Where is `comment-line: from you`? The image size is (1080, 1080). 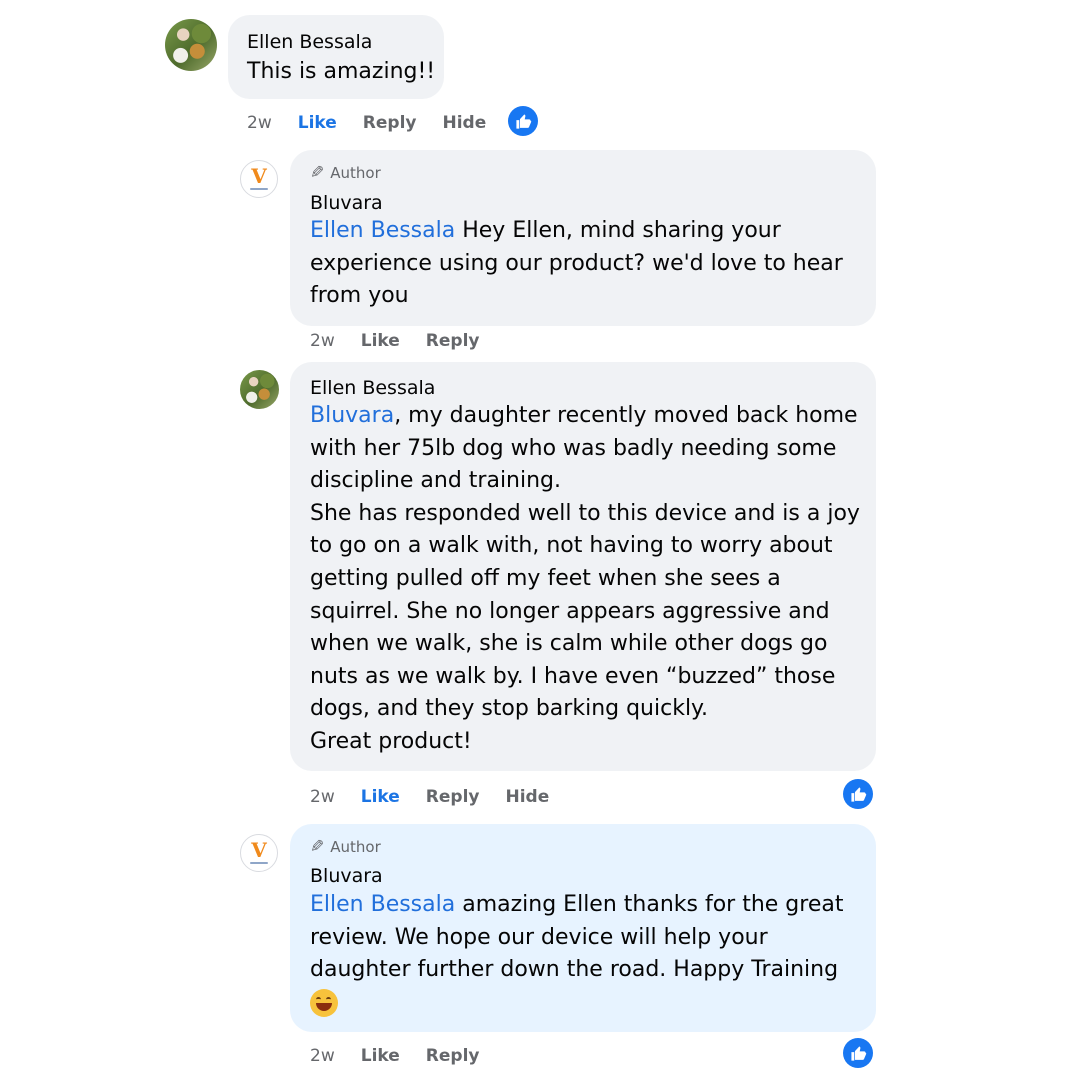 comment-line: from you is located at coordinates (359, 296).